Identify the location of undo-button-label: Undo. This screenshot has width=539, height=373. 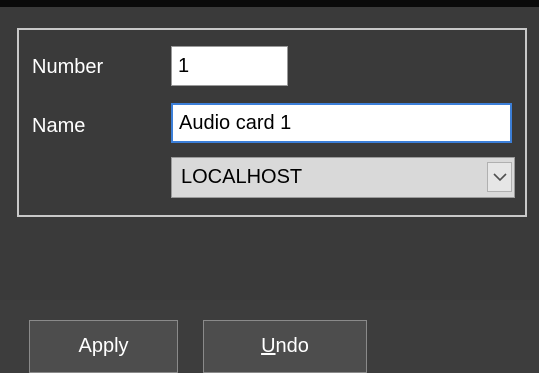
(285, 346).